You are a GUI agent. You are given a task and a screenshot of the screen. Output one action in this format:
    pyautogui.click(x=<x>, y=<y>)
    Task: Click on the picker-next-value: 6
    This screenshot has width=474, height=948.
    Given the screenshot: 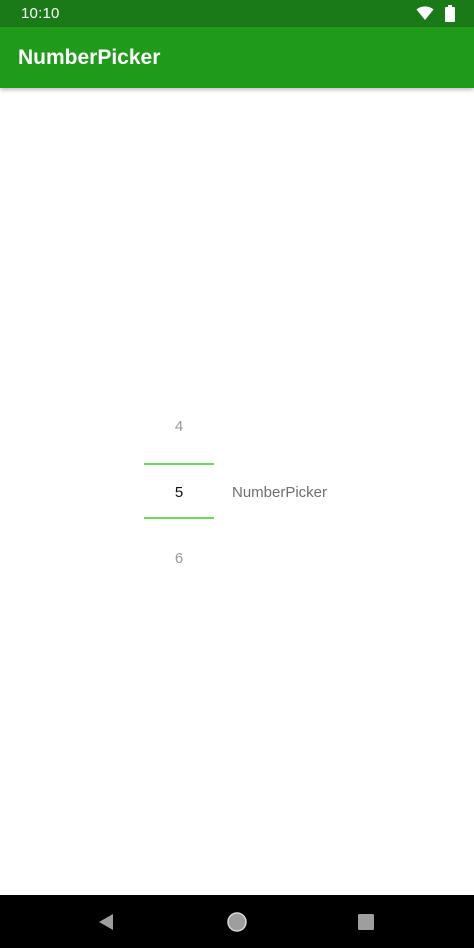 What is the action you would take?
    pyautogui.click(x=179, y=558)
    